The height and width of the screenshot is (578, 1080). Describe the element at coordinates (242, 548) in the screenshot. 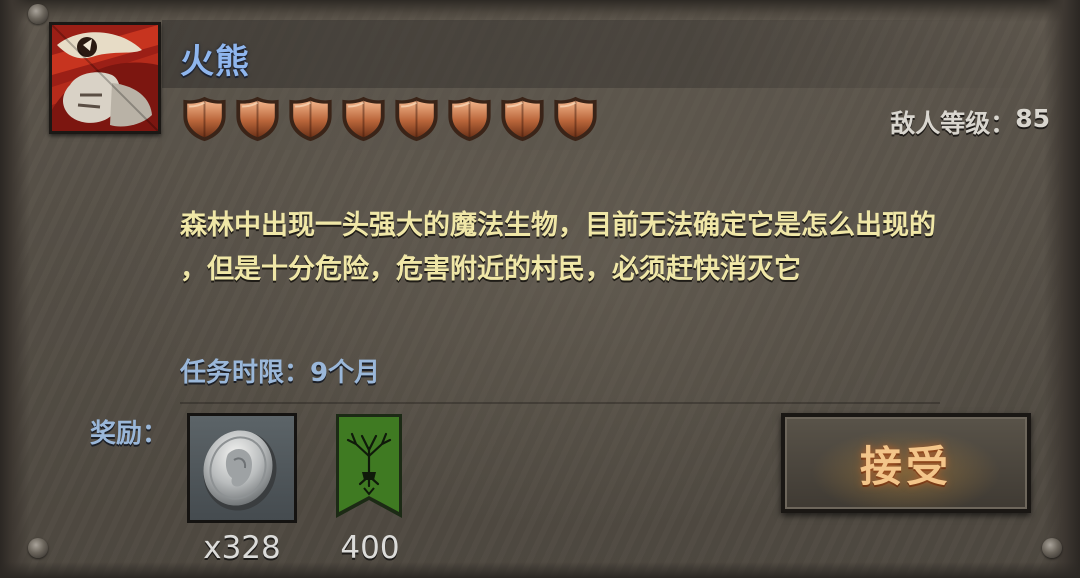

I see `reward-coin-count: x328` at that location.